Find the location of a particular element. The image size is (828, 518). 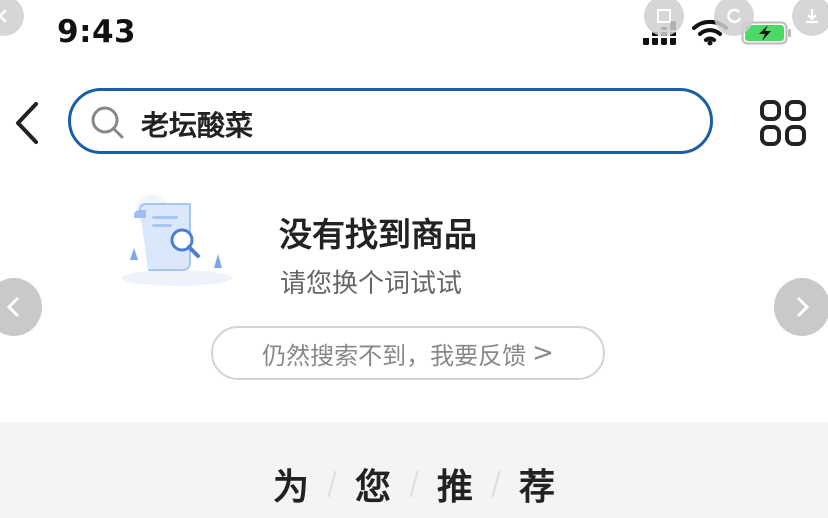

chevron-right-icon is located at coordinates (803, 307).